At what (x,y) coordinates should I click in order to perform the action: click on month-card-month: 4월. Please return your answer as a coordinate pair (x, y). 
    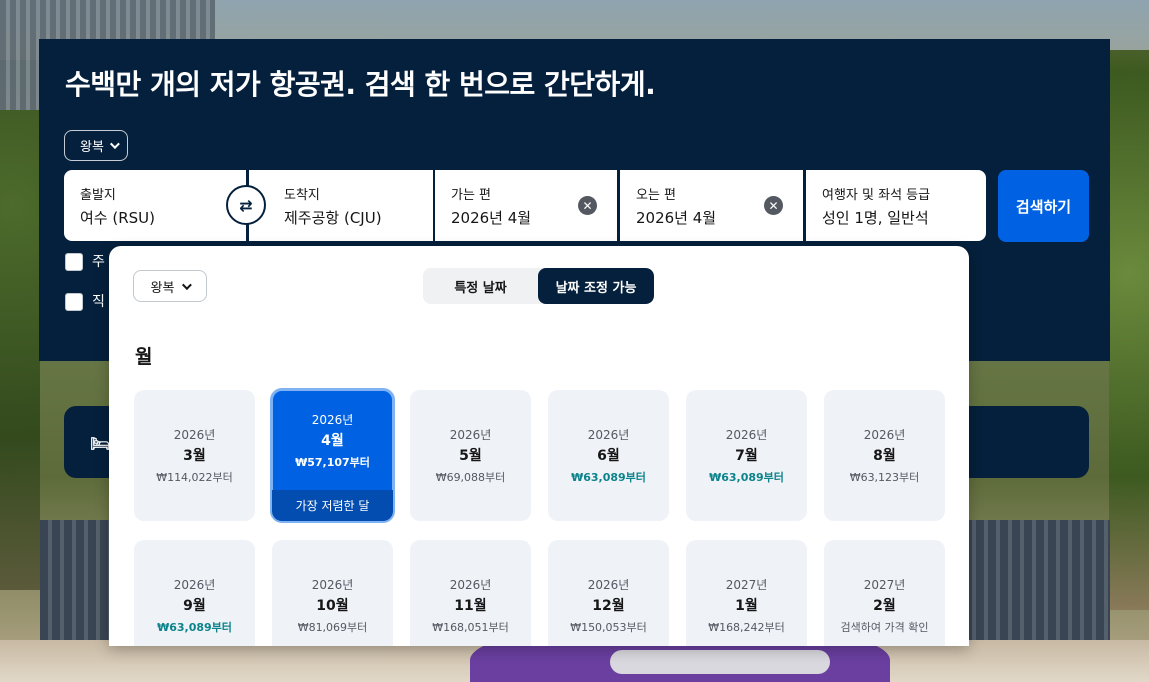
    Looking at the image, I should click on (332, 441).